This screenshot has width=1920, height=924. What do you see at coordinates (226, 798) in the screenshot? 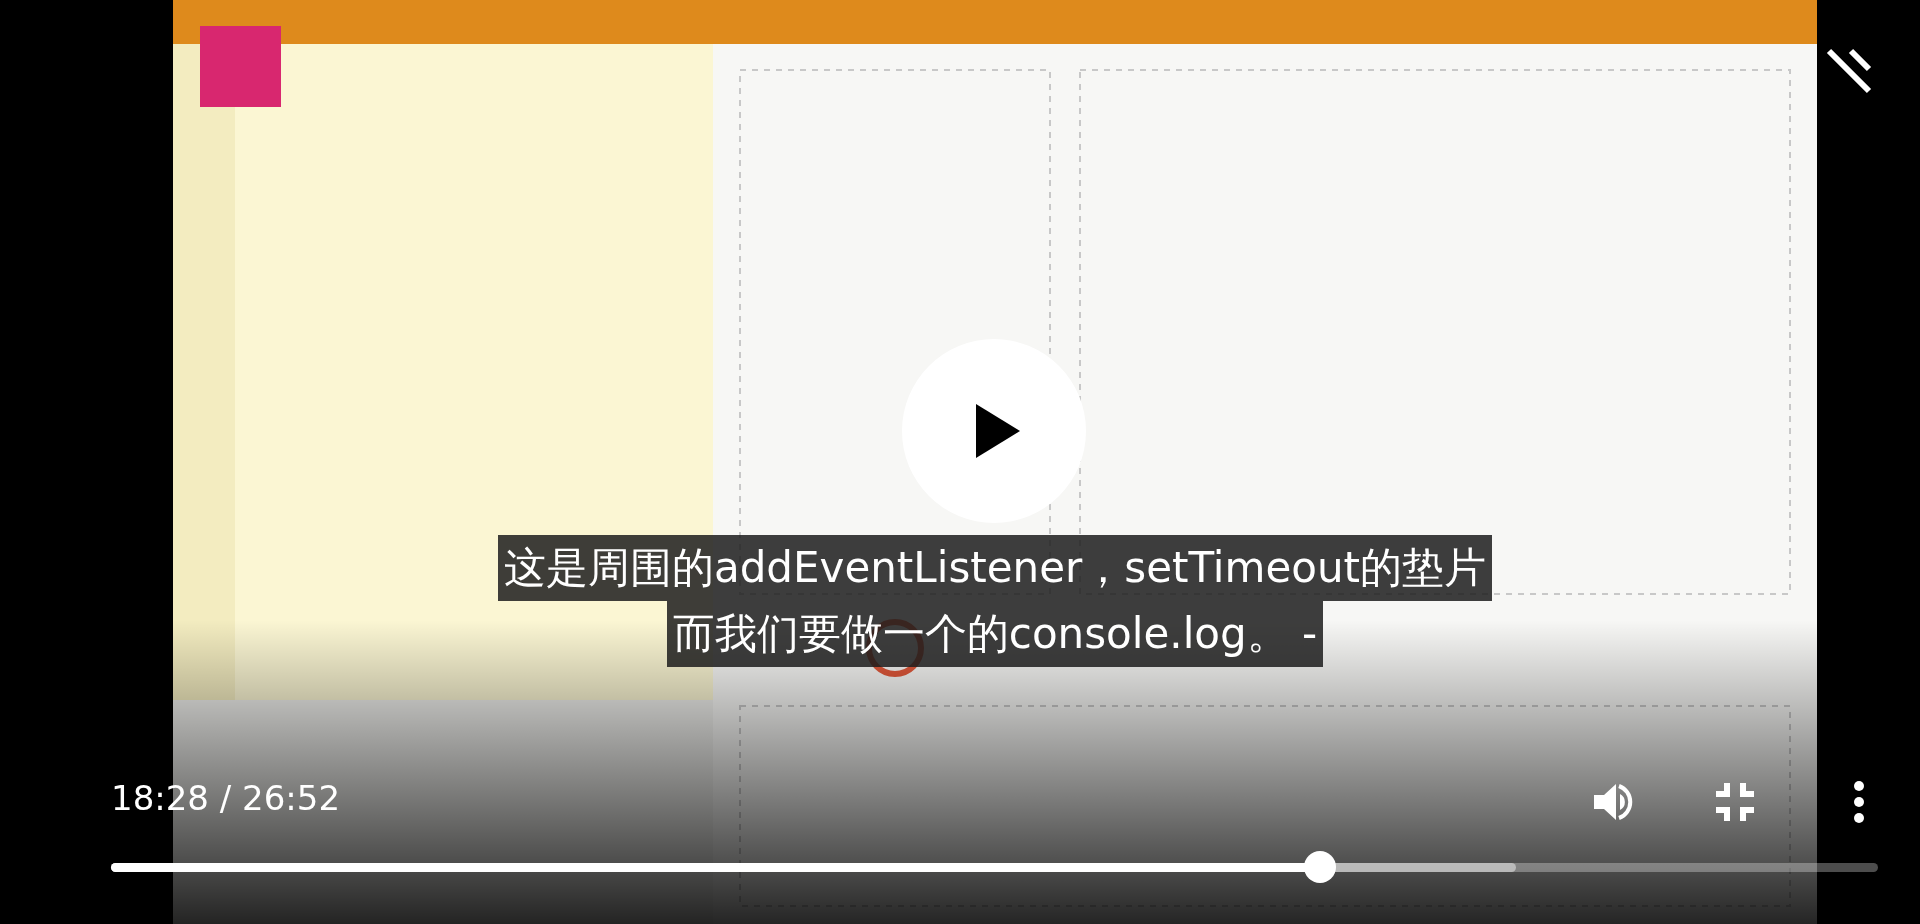
I see `time-display: 18:28 / 26:52` at bounding box center [226, 798].